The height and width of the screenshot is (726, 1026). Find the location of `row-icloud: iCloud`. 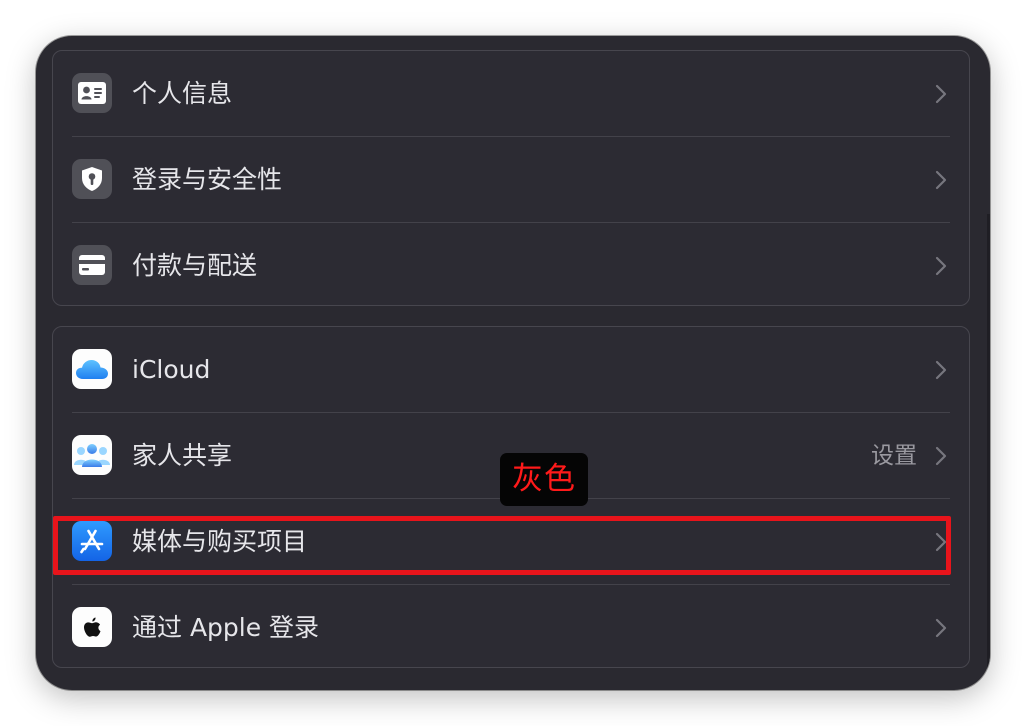

row-icloud: iCloud is located at coordinates (511, 370).